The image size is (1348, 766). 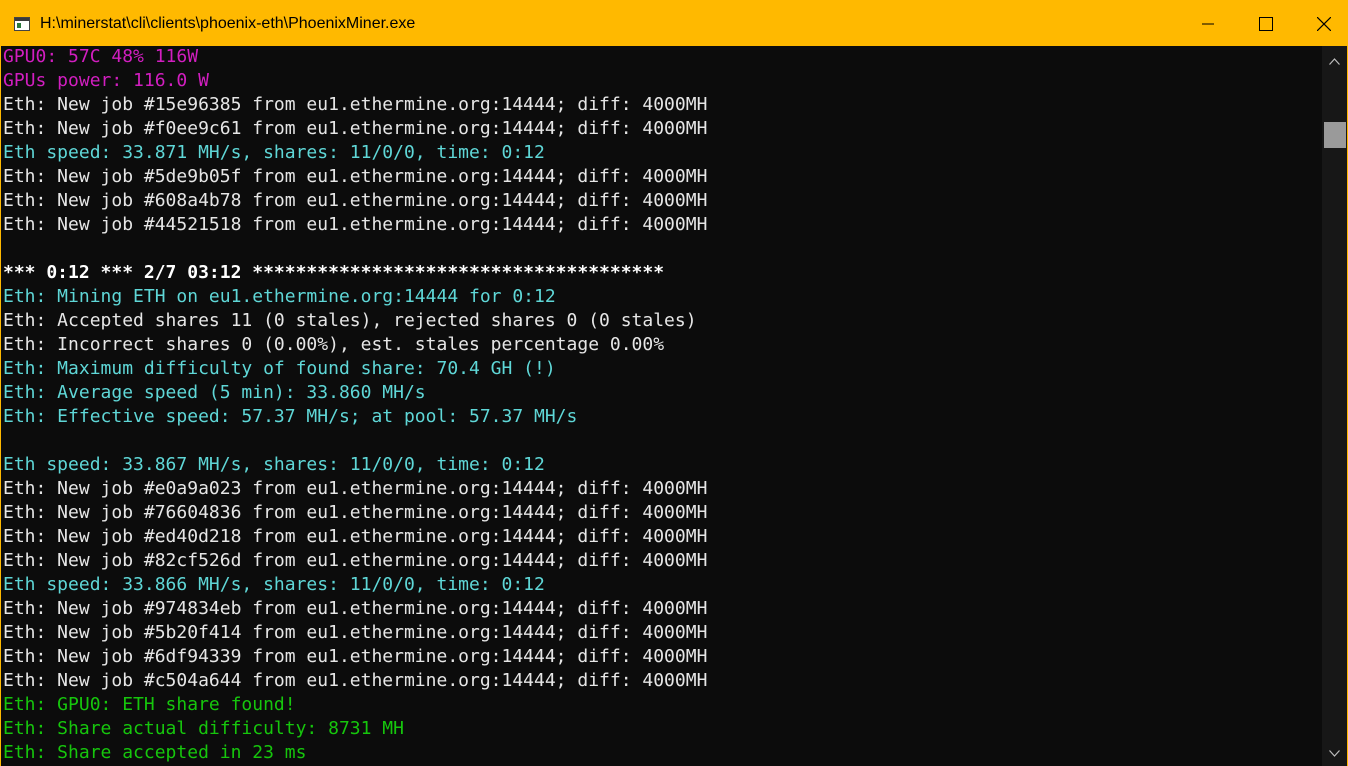 I want to click on chevron-up-icon, so click(x=1334, y=61).